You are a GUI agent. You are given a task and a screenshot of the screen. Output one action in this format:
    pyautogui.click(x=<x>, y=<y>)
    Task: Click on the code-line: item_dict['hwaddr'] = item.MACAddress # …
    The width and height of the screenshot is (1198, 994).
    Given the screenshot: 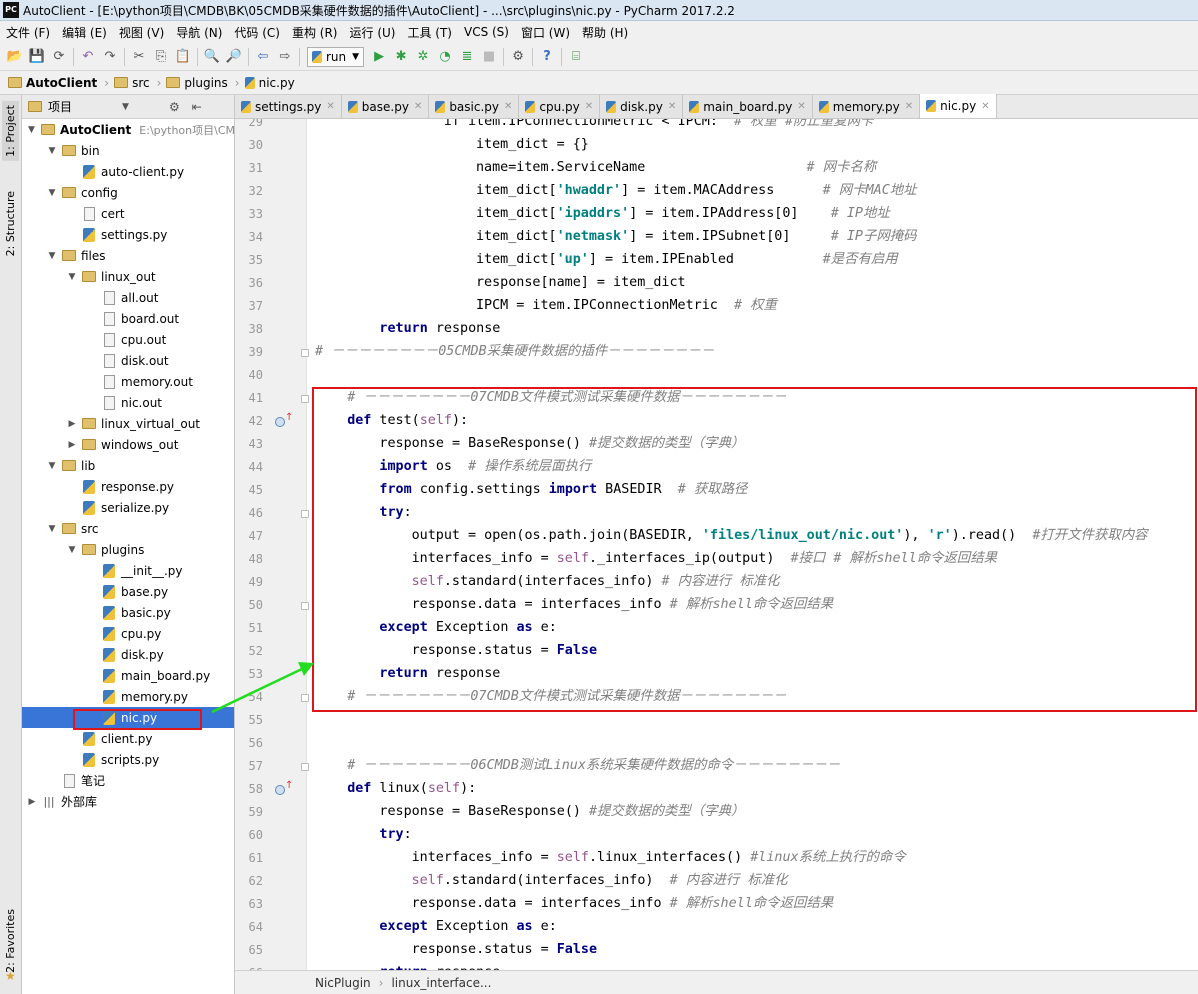 What is the action you would take?
    pyautogui.click(x=696, y=191)
    